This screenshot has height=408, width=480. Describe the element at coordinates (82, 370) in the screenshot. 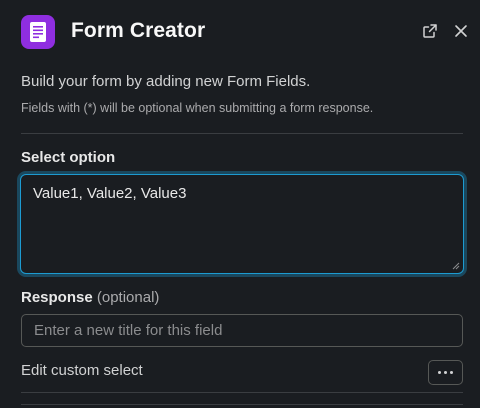

I see `edit-custom-select-label: Edit custom select` at that location.